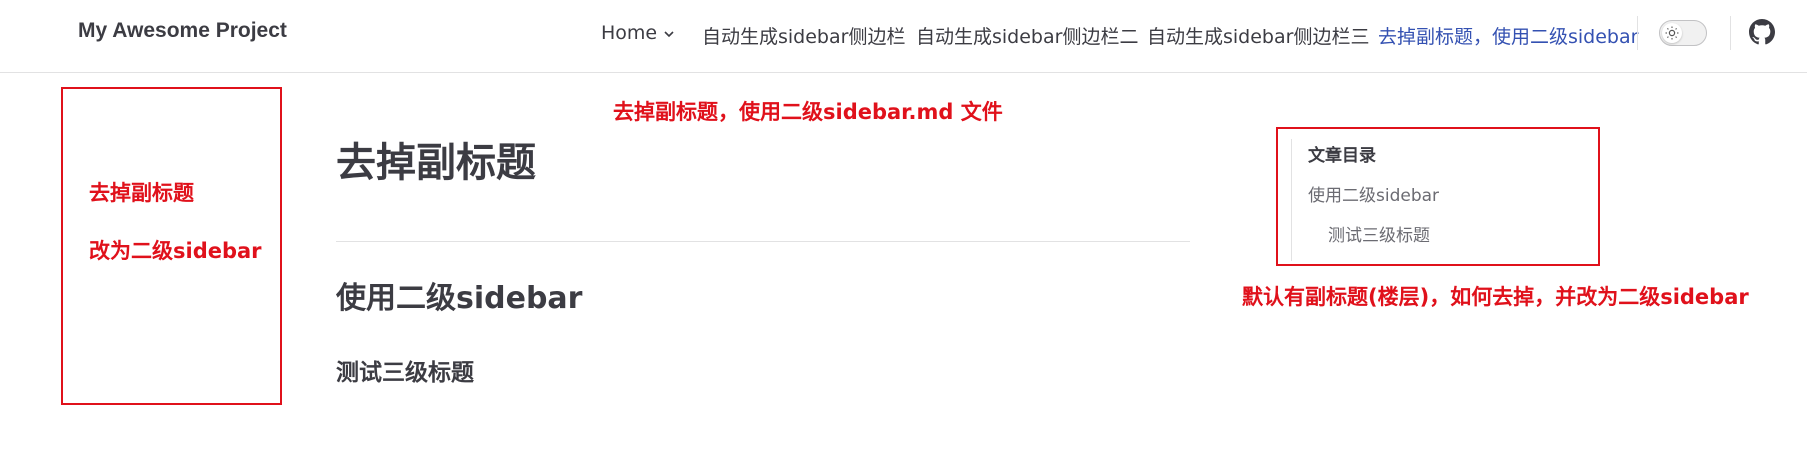 The height and width of the screenshot is (450, 1807). I want to click on content-divider, so click(763, 241).